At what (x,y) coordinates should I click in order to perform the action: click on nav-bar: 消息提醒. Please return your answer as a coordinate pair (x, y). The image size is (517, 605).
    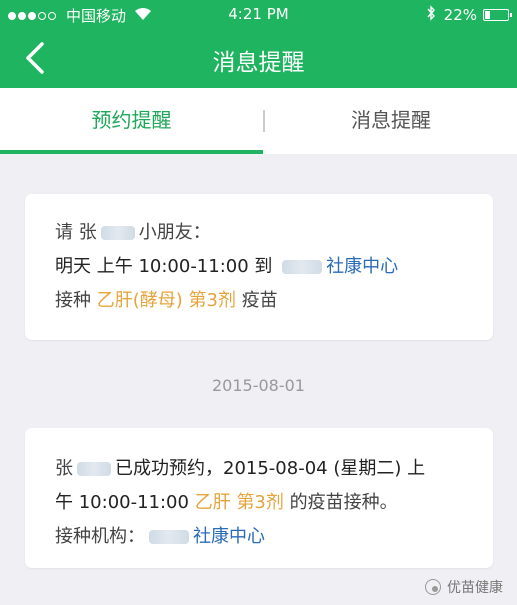
    Looking at the image, I should click on (258, 58).